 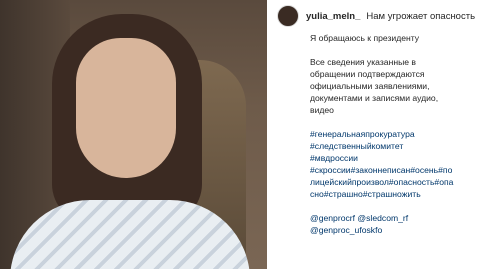 What do you see at coordinates (400, 158) in the screenshot?
I see `hashtag-line: #мвдроссии` at bounding box center [400, 158].